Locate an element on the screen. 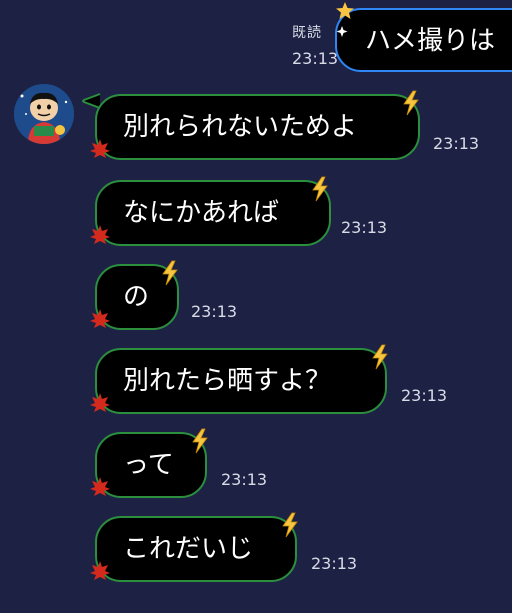 The height and width of the screenshot is (613, 512). message-bubble: 別れられないためよ is located at coordinates (257, 127).